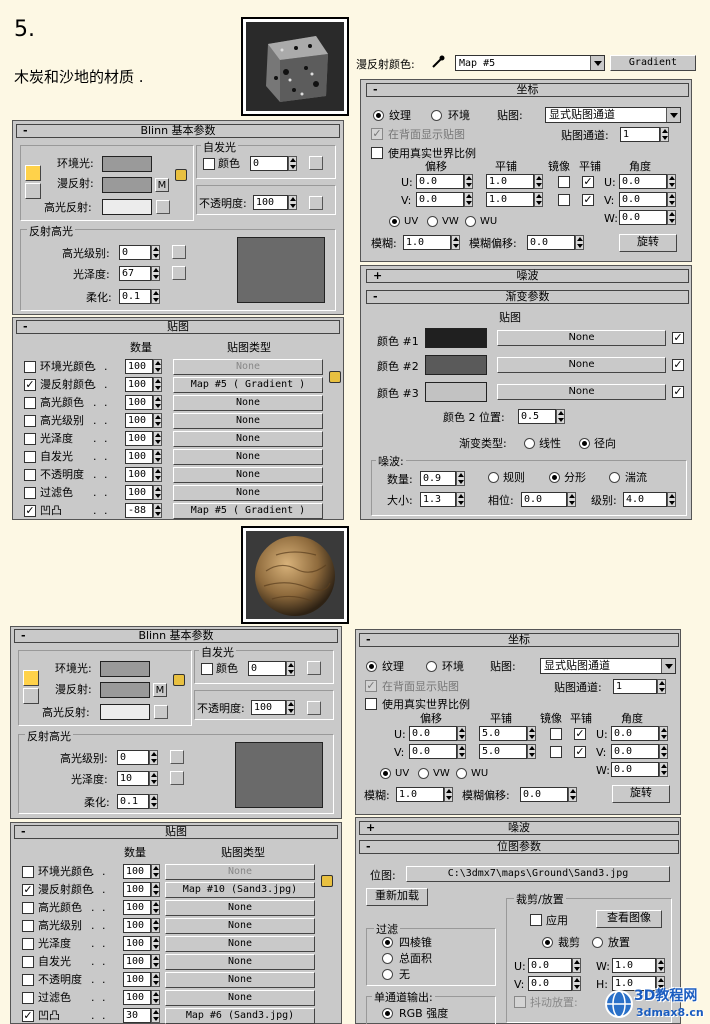  I want to click on maps-rollout-header: - 贴图, so click(178, 327).